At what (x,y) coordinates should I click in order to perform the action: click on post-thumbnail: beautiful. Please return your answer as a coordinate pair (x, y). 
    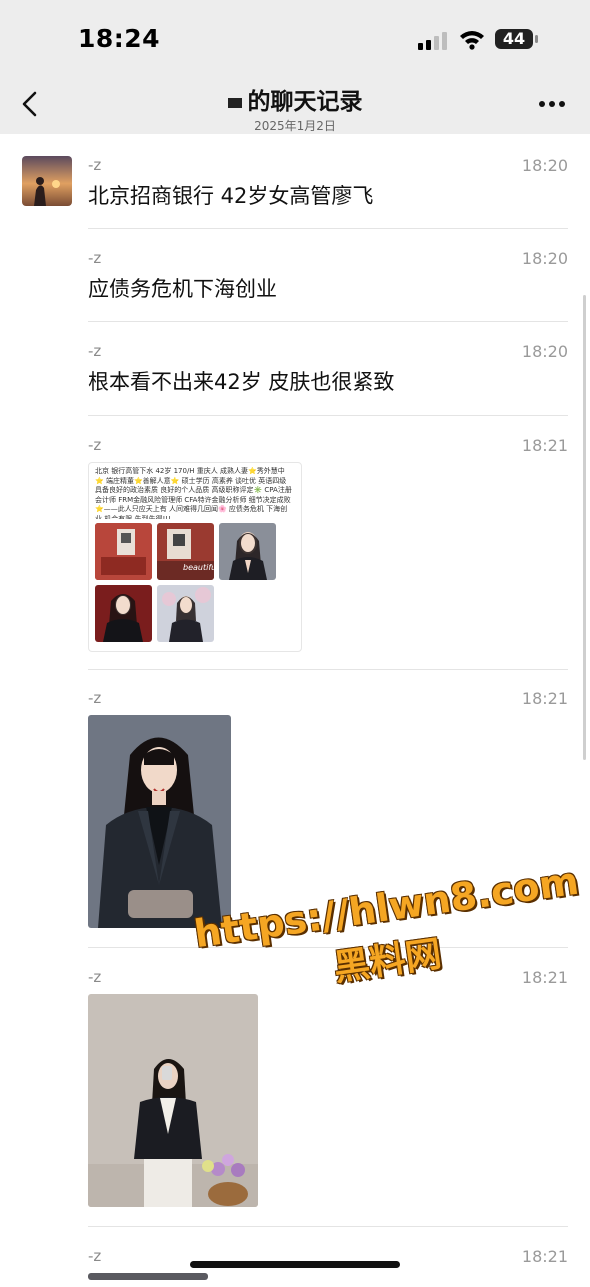
    Looking at the image, I should click on (185, 551).